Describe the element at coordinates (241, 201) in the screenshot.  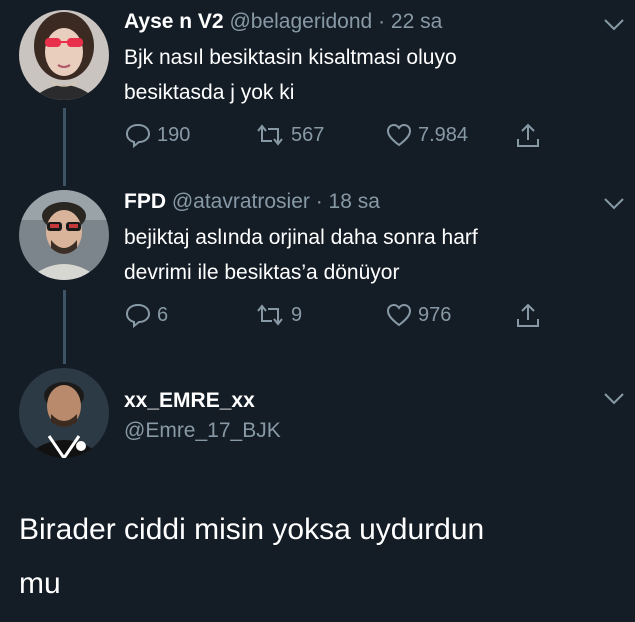
I see `user-handle: @atavratrosier` at that location.